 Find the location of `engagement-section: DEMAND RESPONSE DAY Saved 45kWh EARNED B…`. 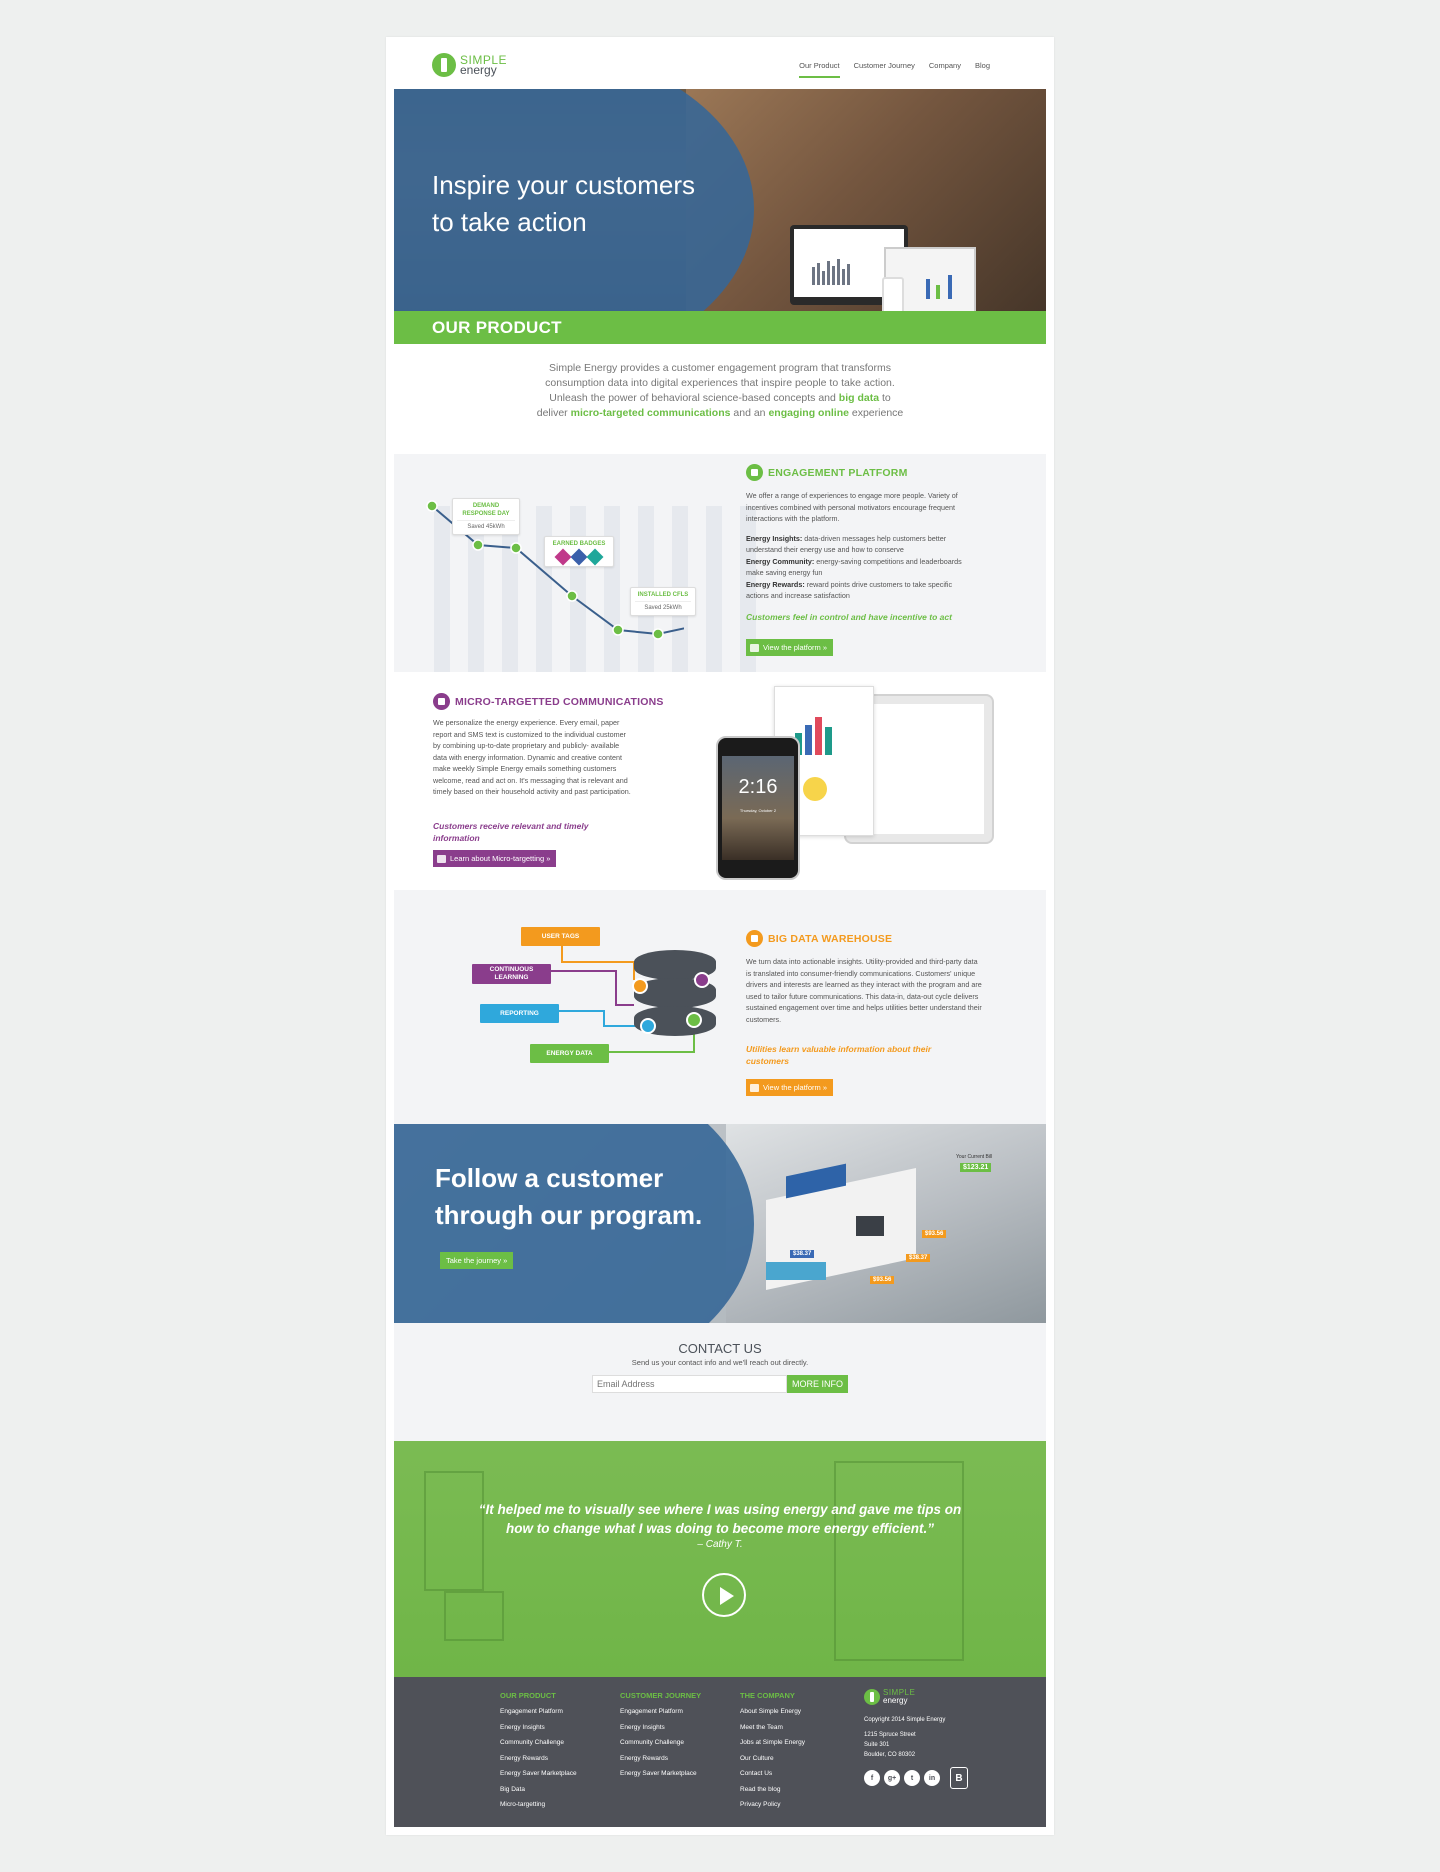

engagement-section: DEMAND RESPONSE DAY Saved 45kWh EARNED B… is located at coordinates (720, 563).